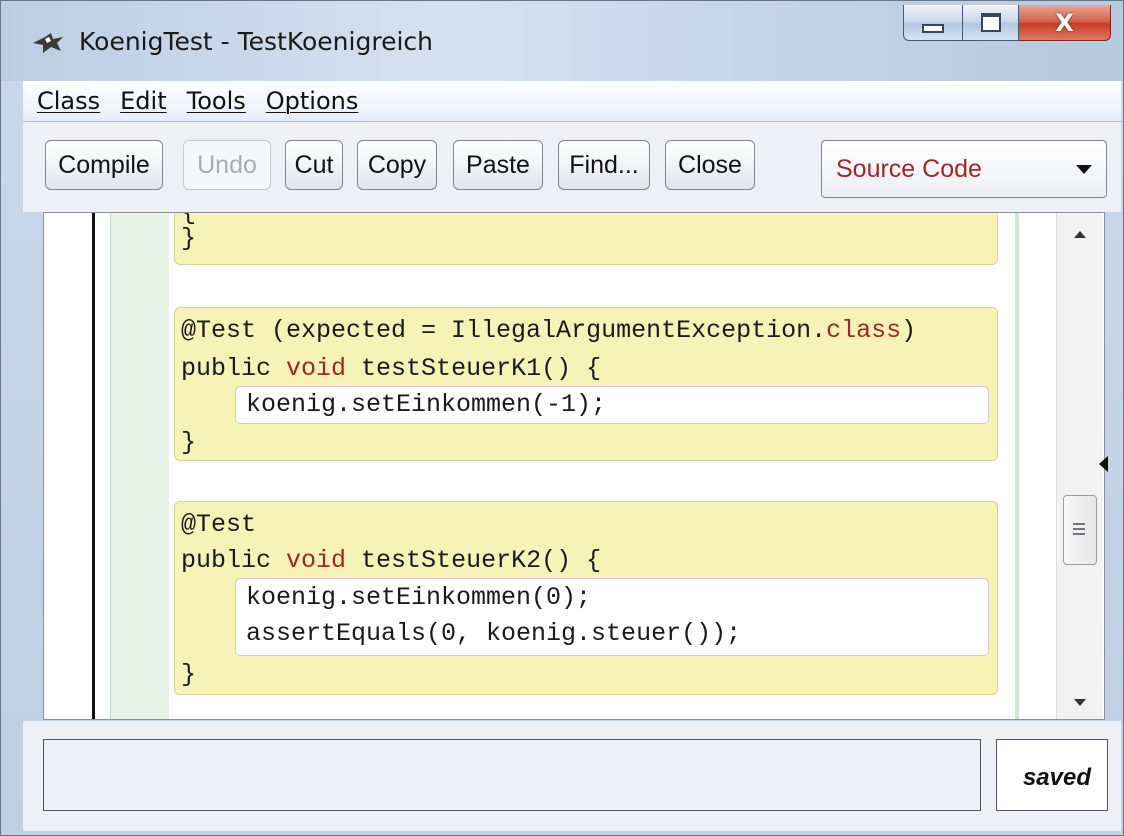  What do you see at coordinates (586, 239) in the screenshot?
I see `method-block-previous: { }` at bounding box center [586, 239].